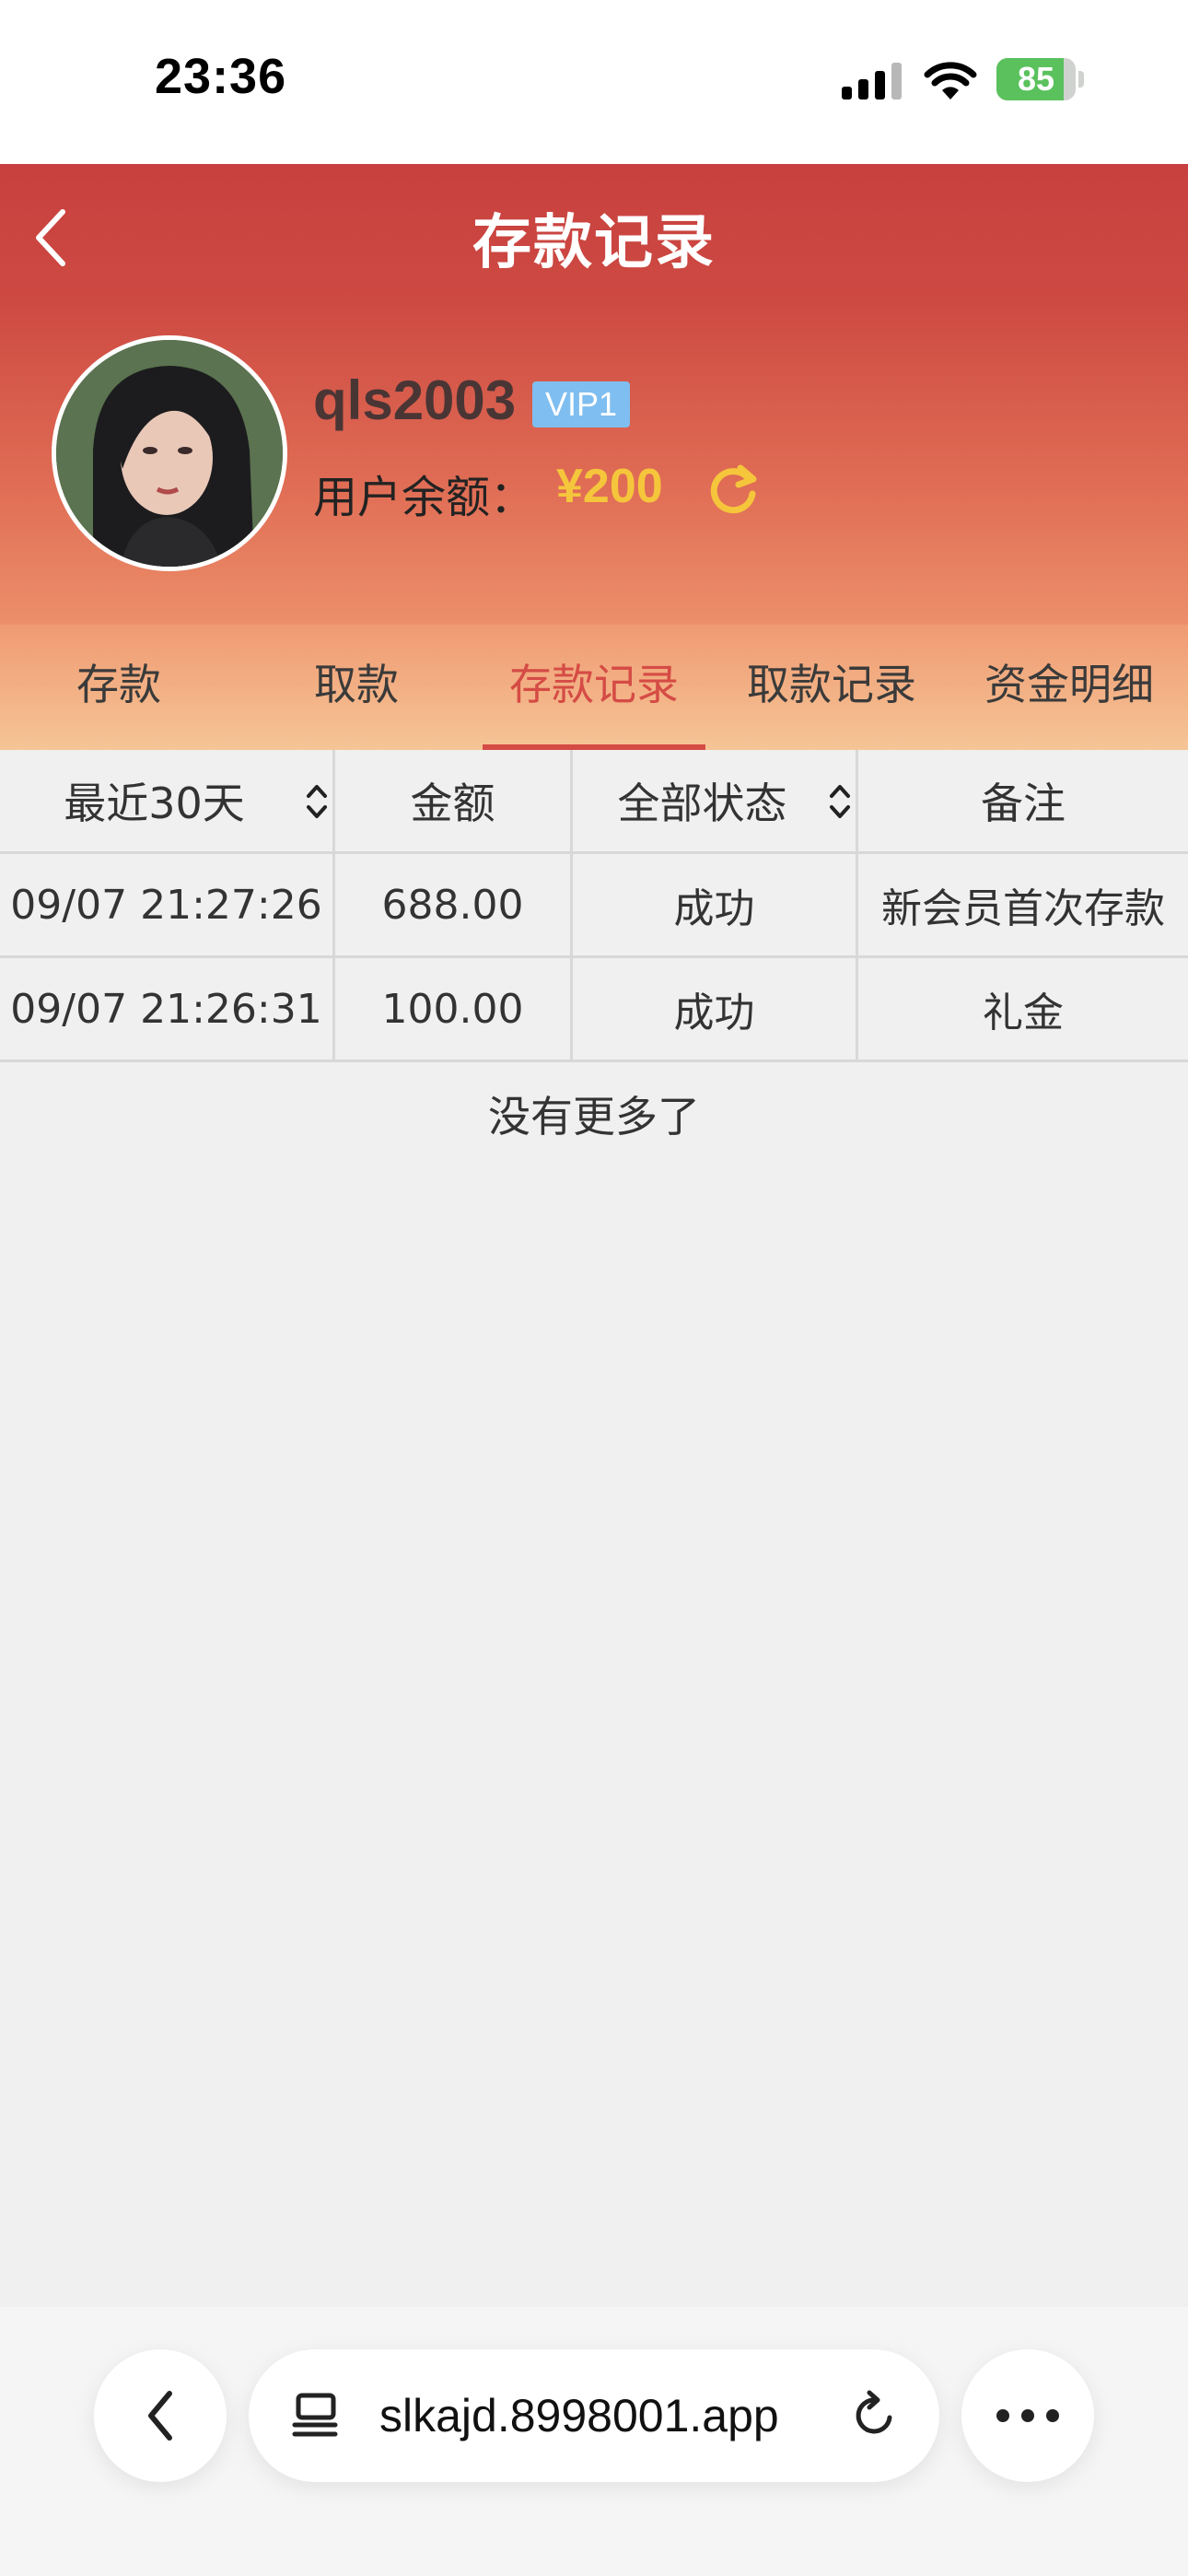 Image resolution: width=1188 pixels, height=2576 pixels. Describe the element at coordinates (424, 497) in the screenshot. I see `balance-label: 用户余额：` at that location.